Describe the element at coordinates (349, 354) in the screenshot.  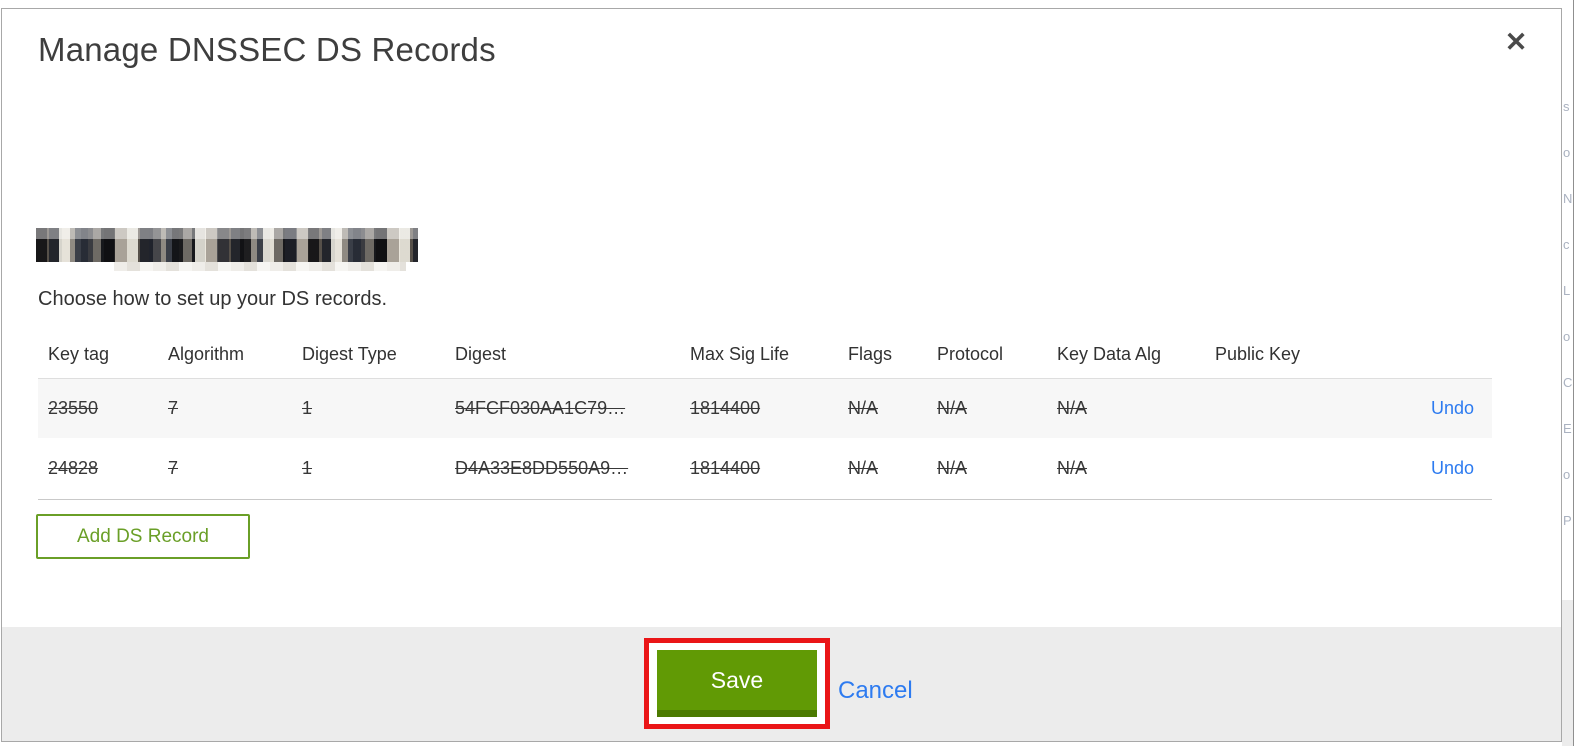
I see `col-header-digest-type: Digest Type` at that location.